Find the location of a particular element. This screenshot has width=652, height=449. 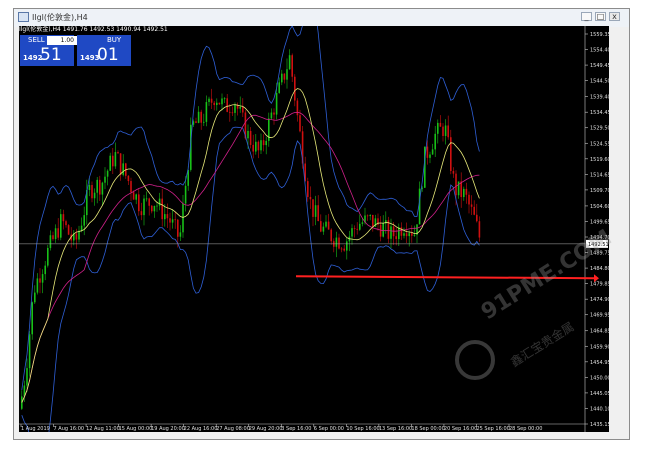

time-tick-label: 19 Aug 20:00 is located at coordinates (168, 429).